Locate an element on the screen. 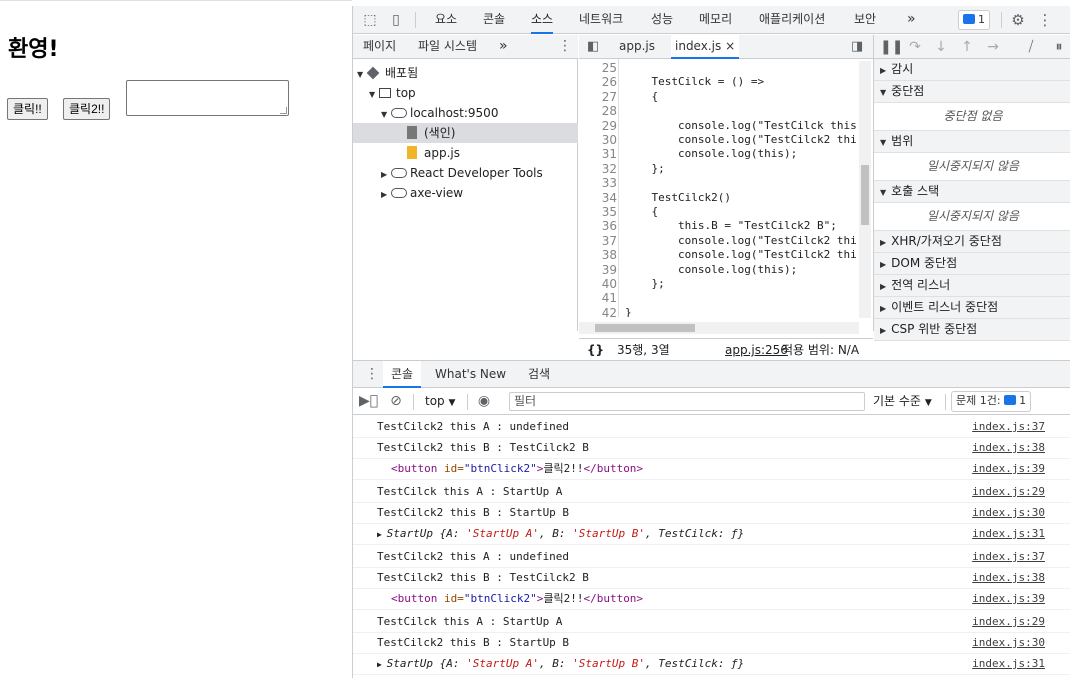 The height and width of the screenshot is (678, 1070). tab-filesystem: 파일 시스템 is located at coordinates (447, 47).